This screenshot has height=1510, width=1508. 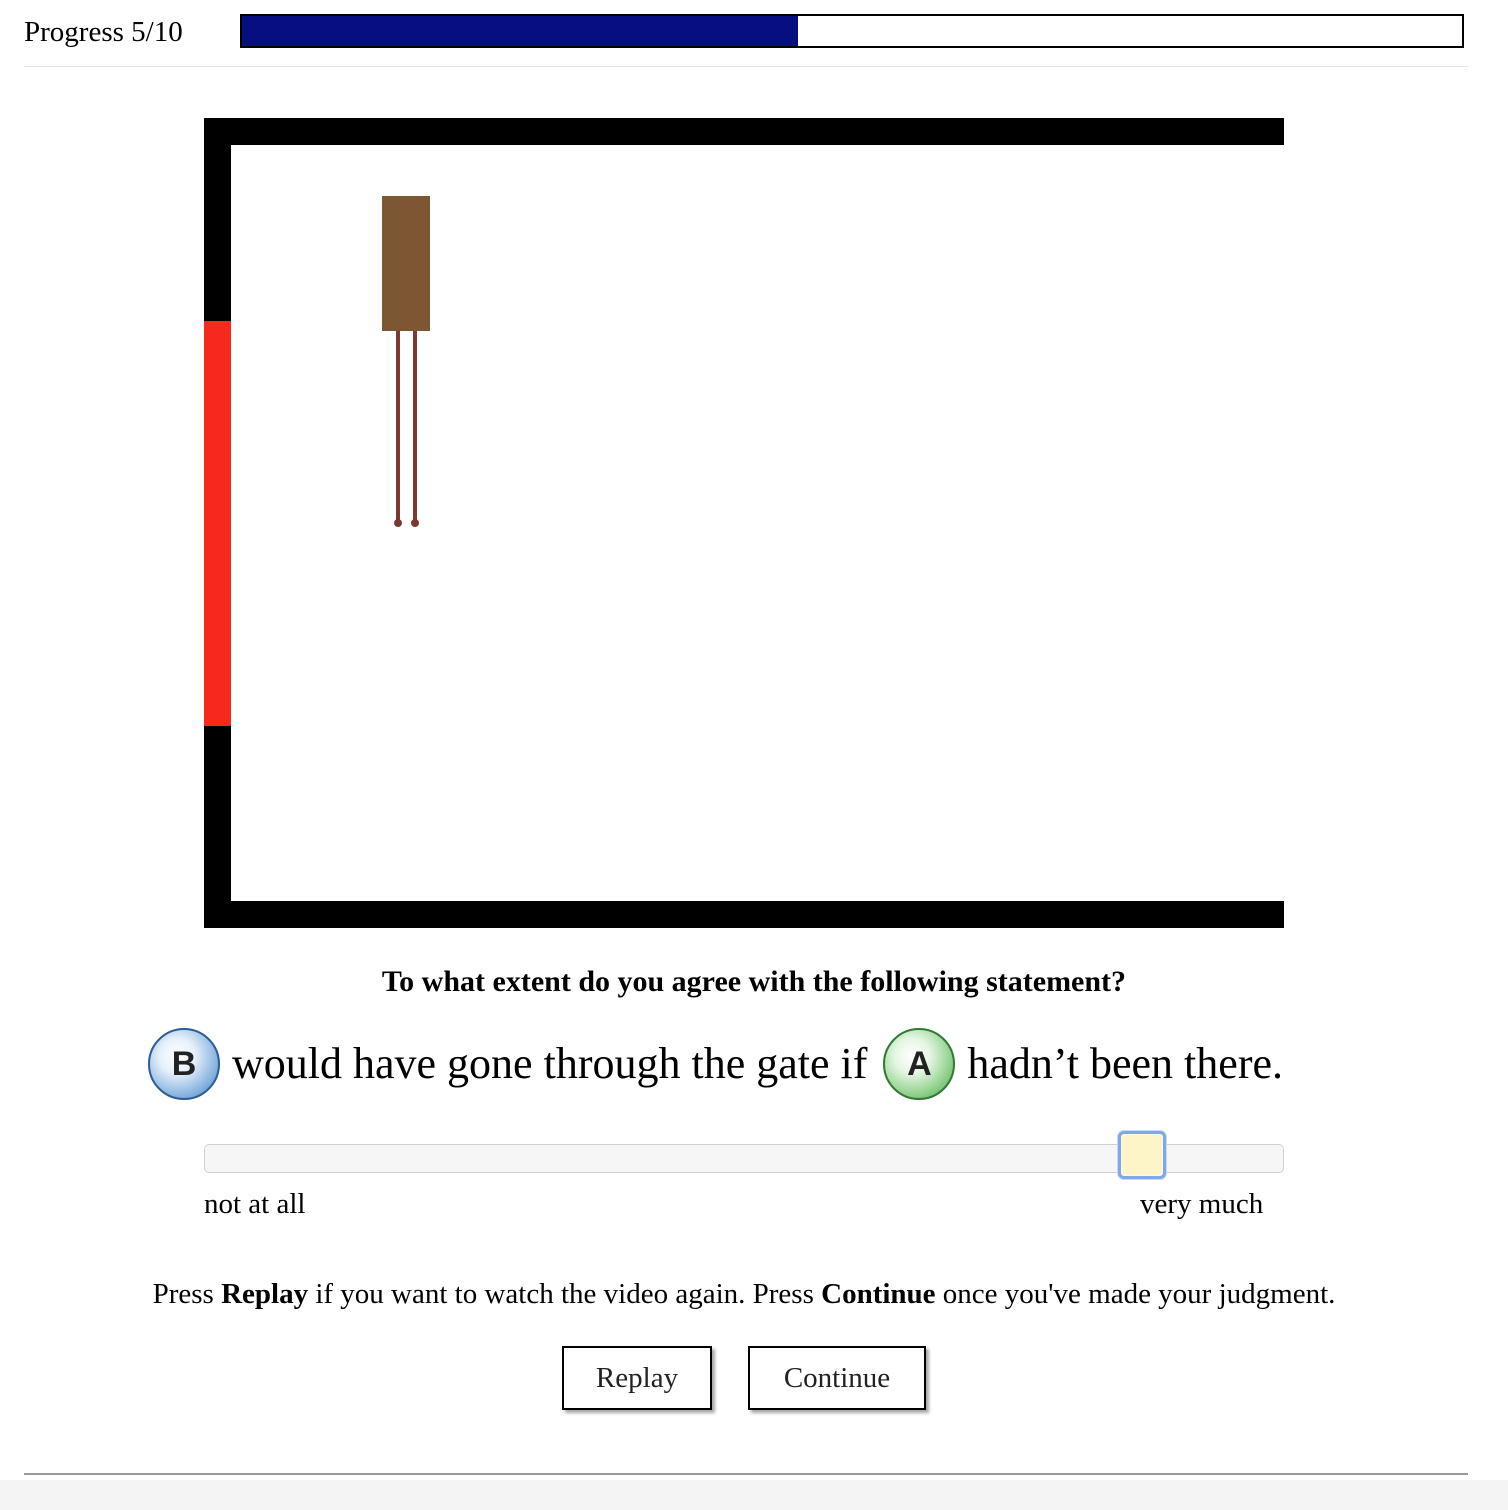 What do you see at coordinates (1139, 1294) in the screenshot?
I see `instructions-end: once you've made your judgment.` at bounding box center [1139, 1294].